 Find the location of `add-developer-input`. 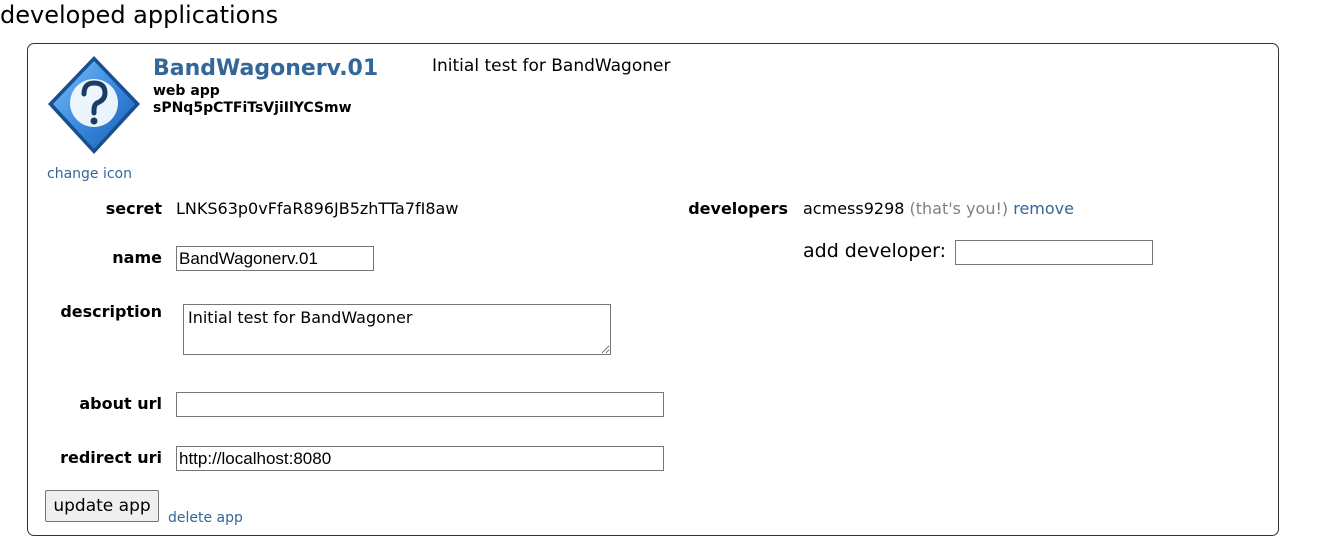

add-developer-input is located at coordinates (1054, 252).